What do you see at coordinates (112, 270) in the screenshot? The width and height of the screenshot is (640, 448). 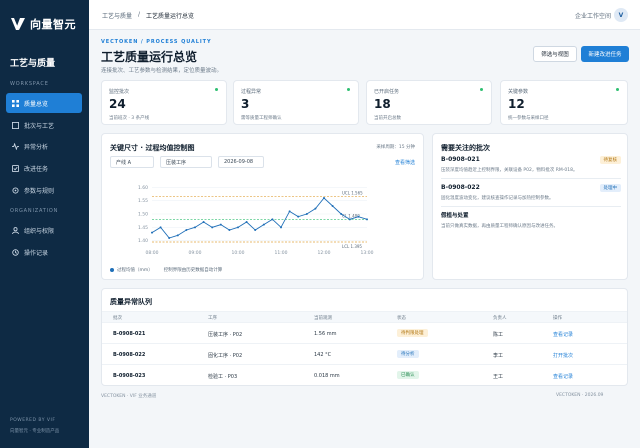 I see `legend-dot-icon` at bounding box center [112, 270].